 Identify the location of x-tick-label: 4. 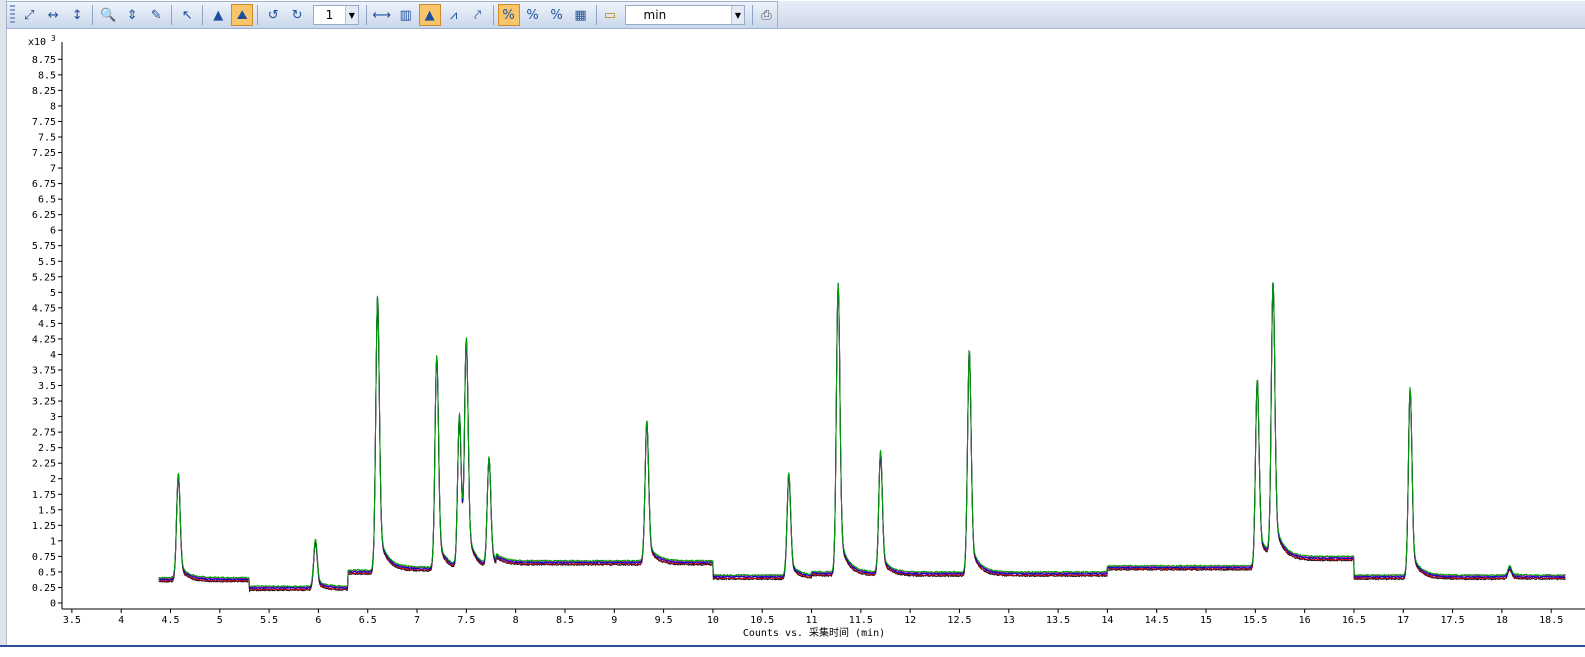
(121, 620).